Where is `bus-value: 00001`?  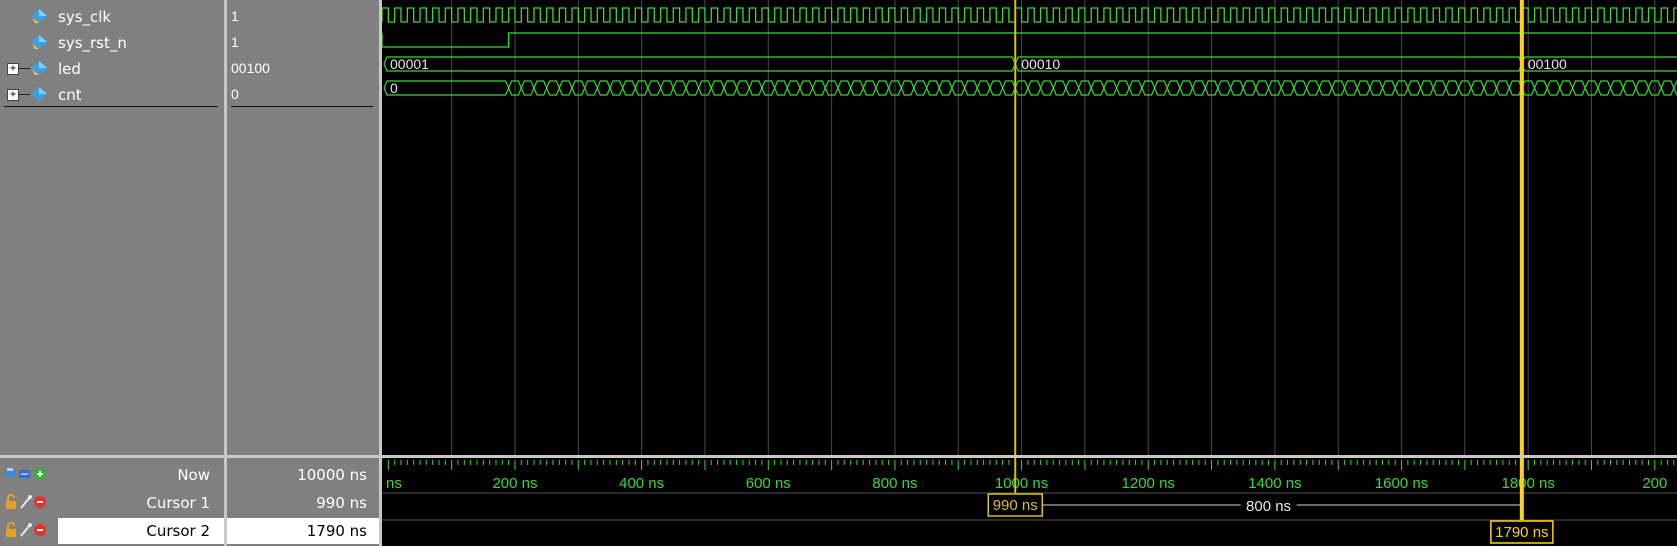
bus-value: 00001 is located at coordinates (409, 64).